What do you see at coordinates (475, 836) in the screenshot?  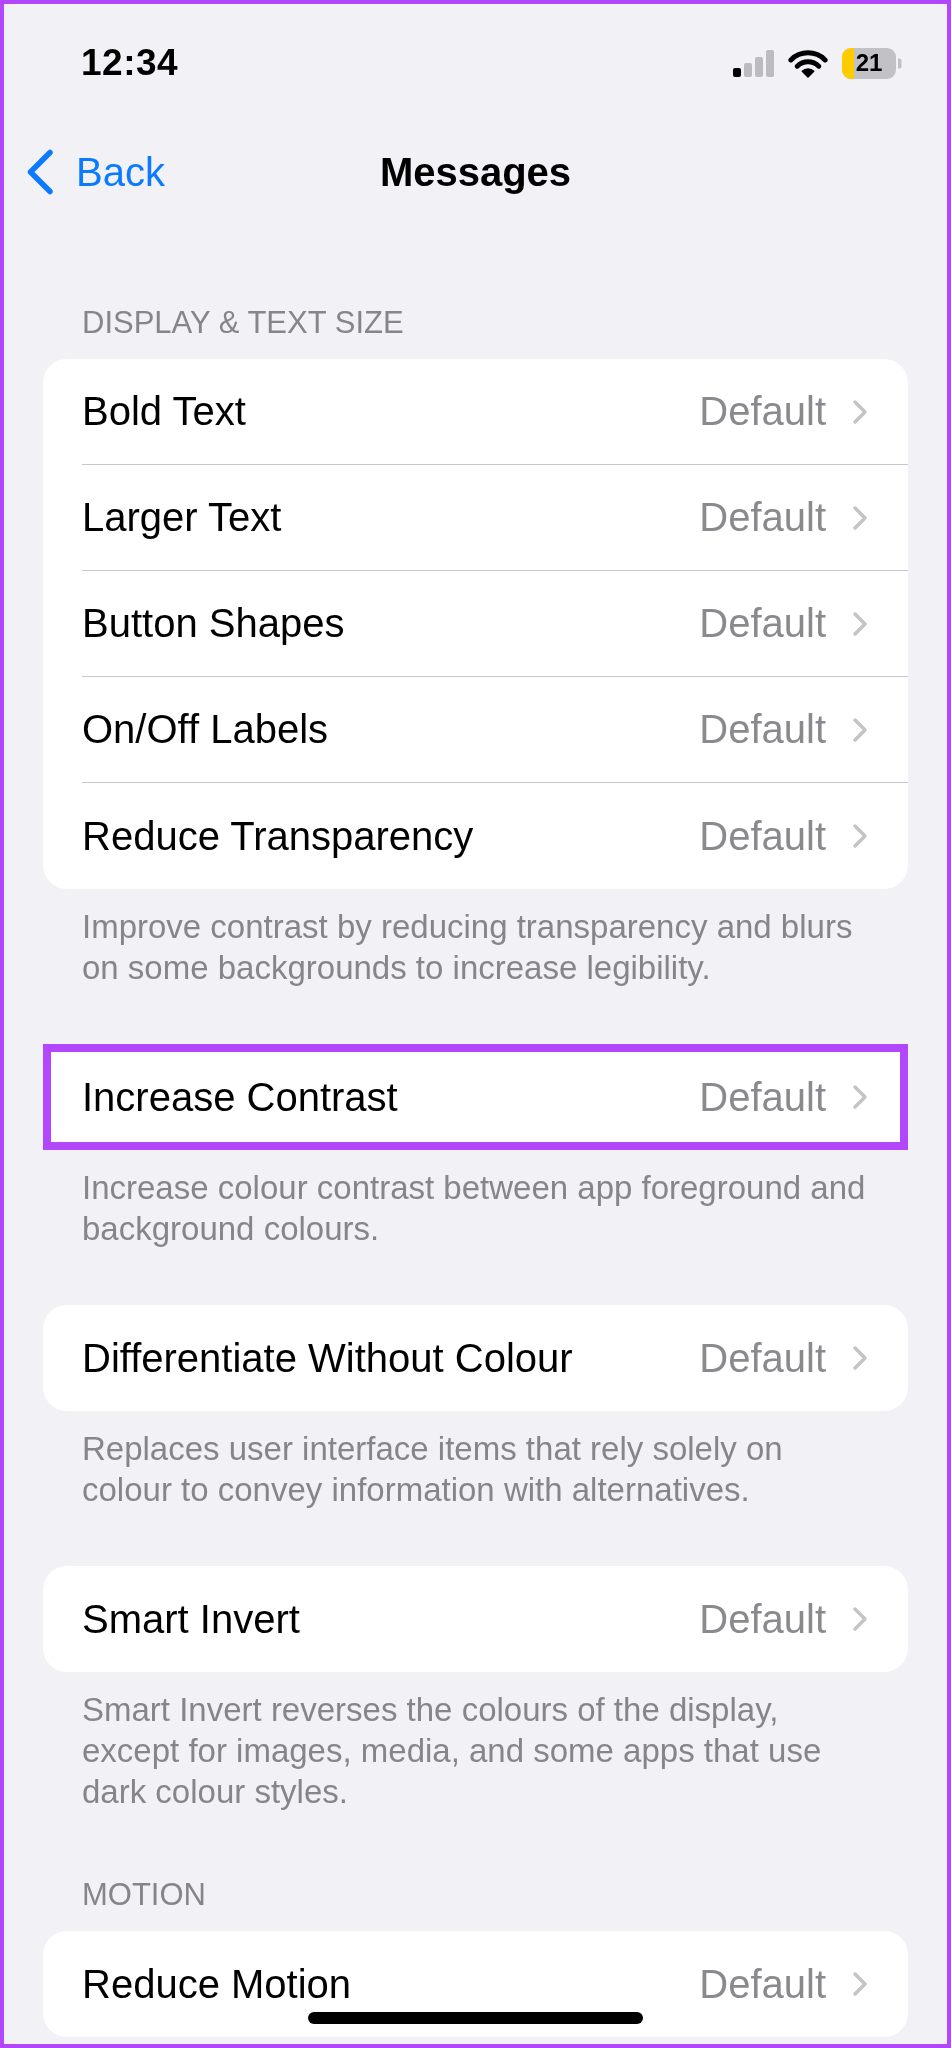 I see `settings-row: Reduce Transparency Default` at bounding box center [475, 836].